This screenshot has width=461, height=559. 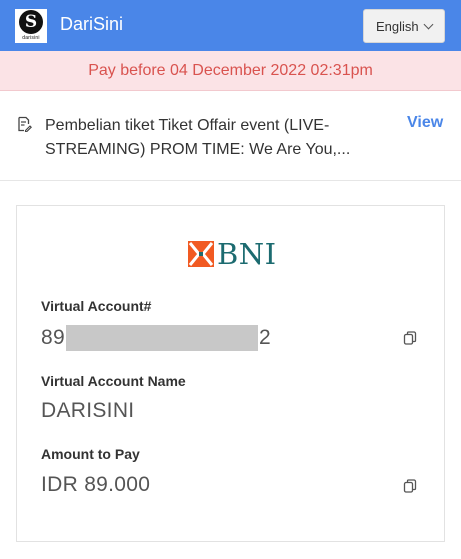 I want to click on app-logo: S darisini, so click(x=31, y=26).